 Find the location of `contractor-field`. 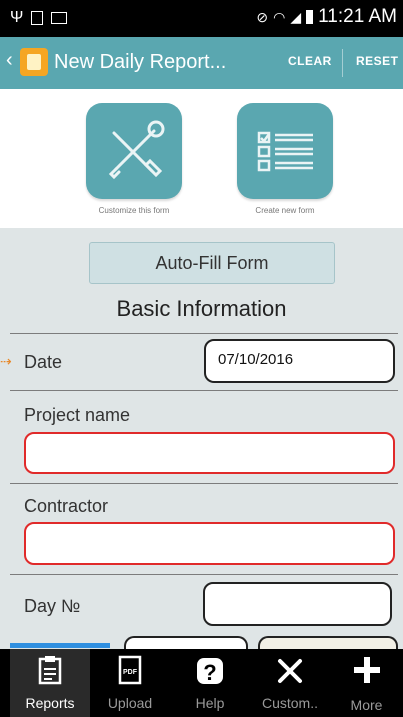

contractor-field is located at coordinates (209, 543).